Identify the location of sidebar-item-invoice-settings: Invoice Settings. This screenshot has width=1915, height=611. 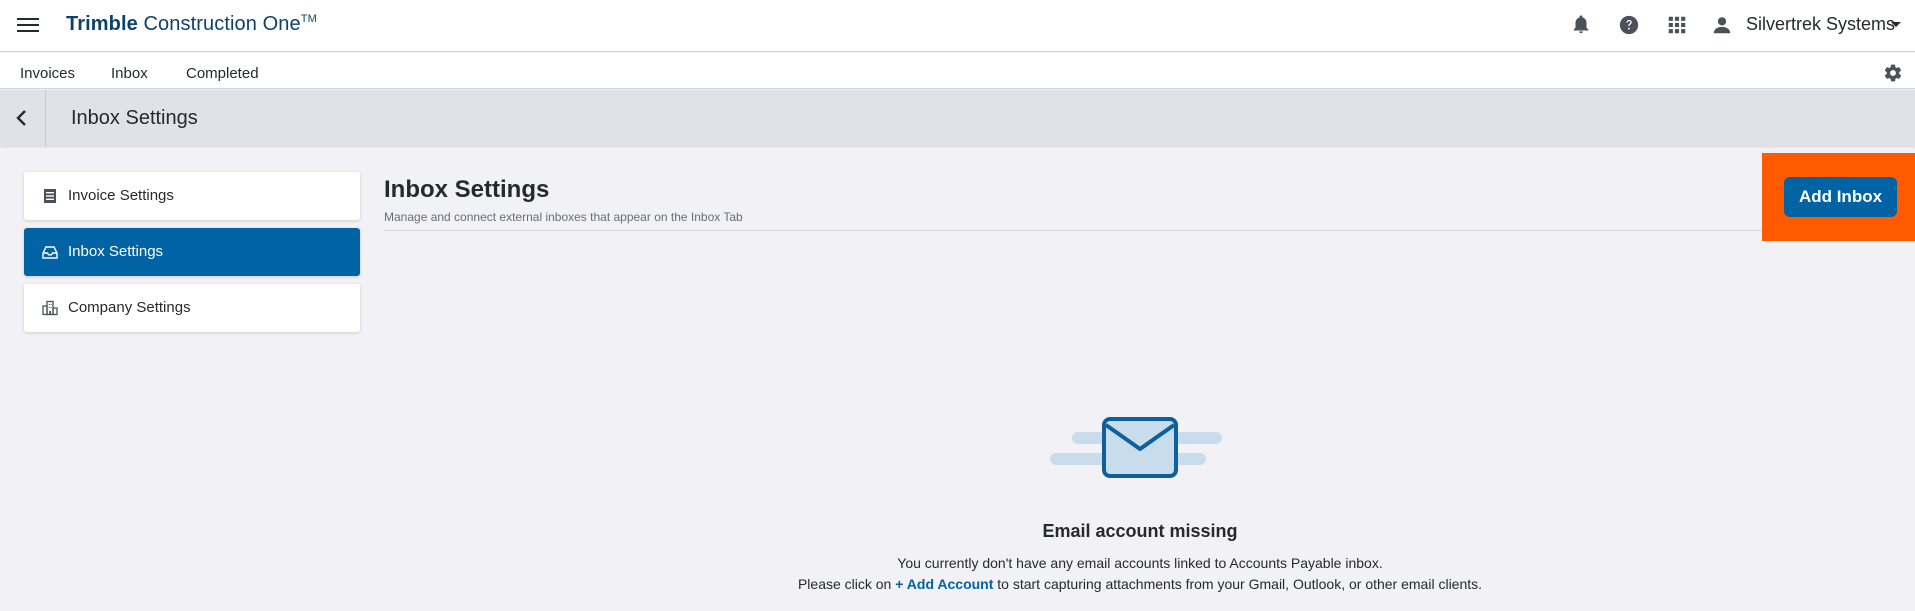
(192, 196).